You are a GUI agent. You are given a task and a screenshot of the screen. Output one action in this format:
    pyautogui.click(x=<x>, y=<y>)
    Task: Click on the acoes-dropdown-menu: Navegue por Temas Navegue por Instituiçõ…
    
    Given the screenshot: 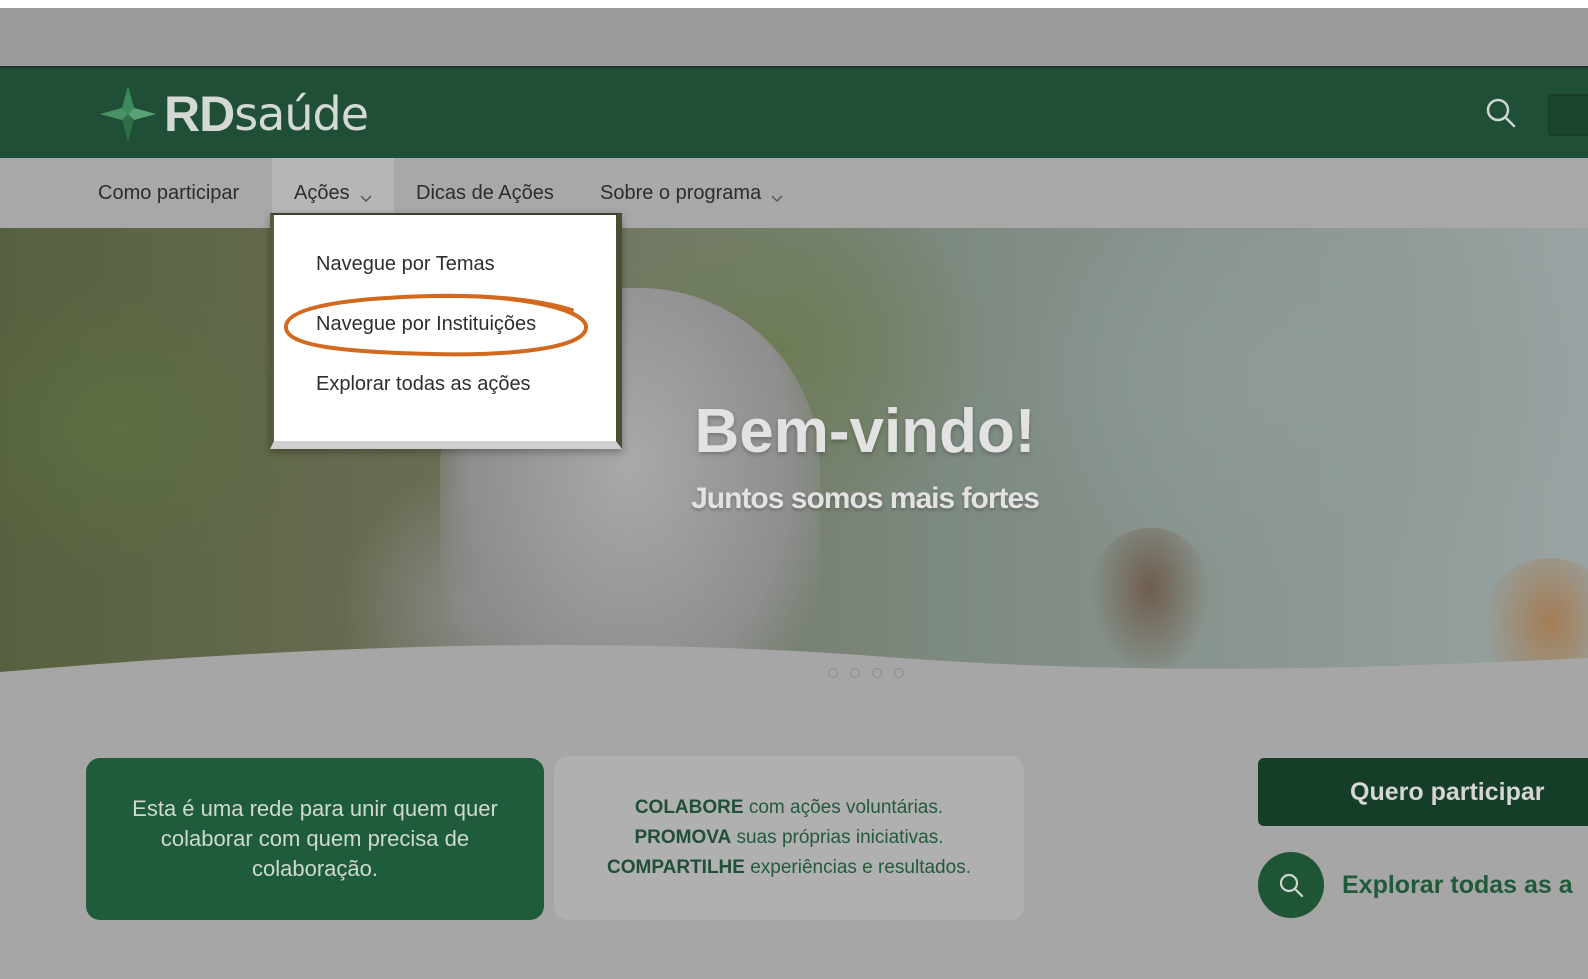 What is the action you would take?
    pyautogui.click(x=446, y=331)
    